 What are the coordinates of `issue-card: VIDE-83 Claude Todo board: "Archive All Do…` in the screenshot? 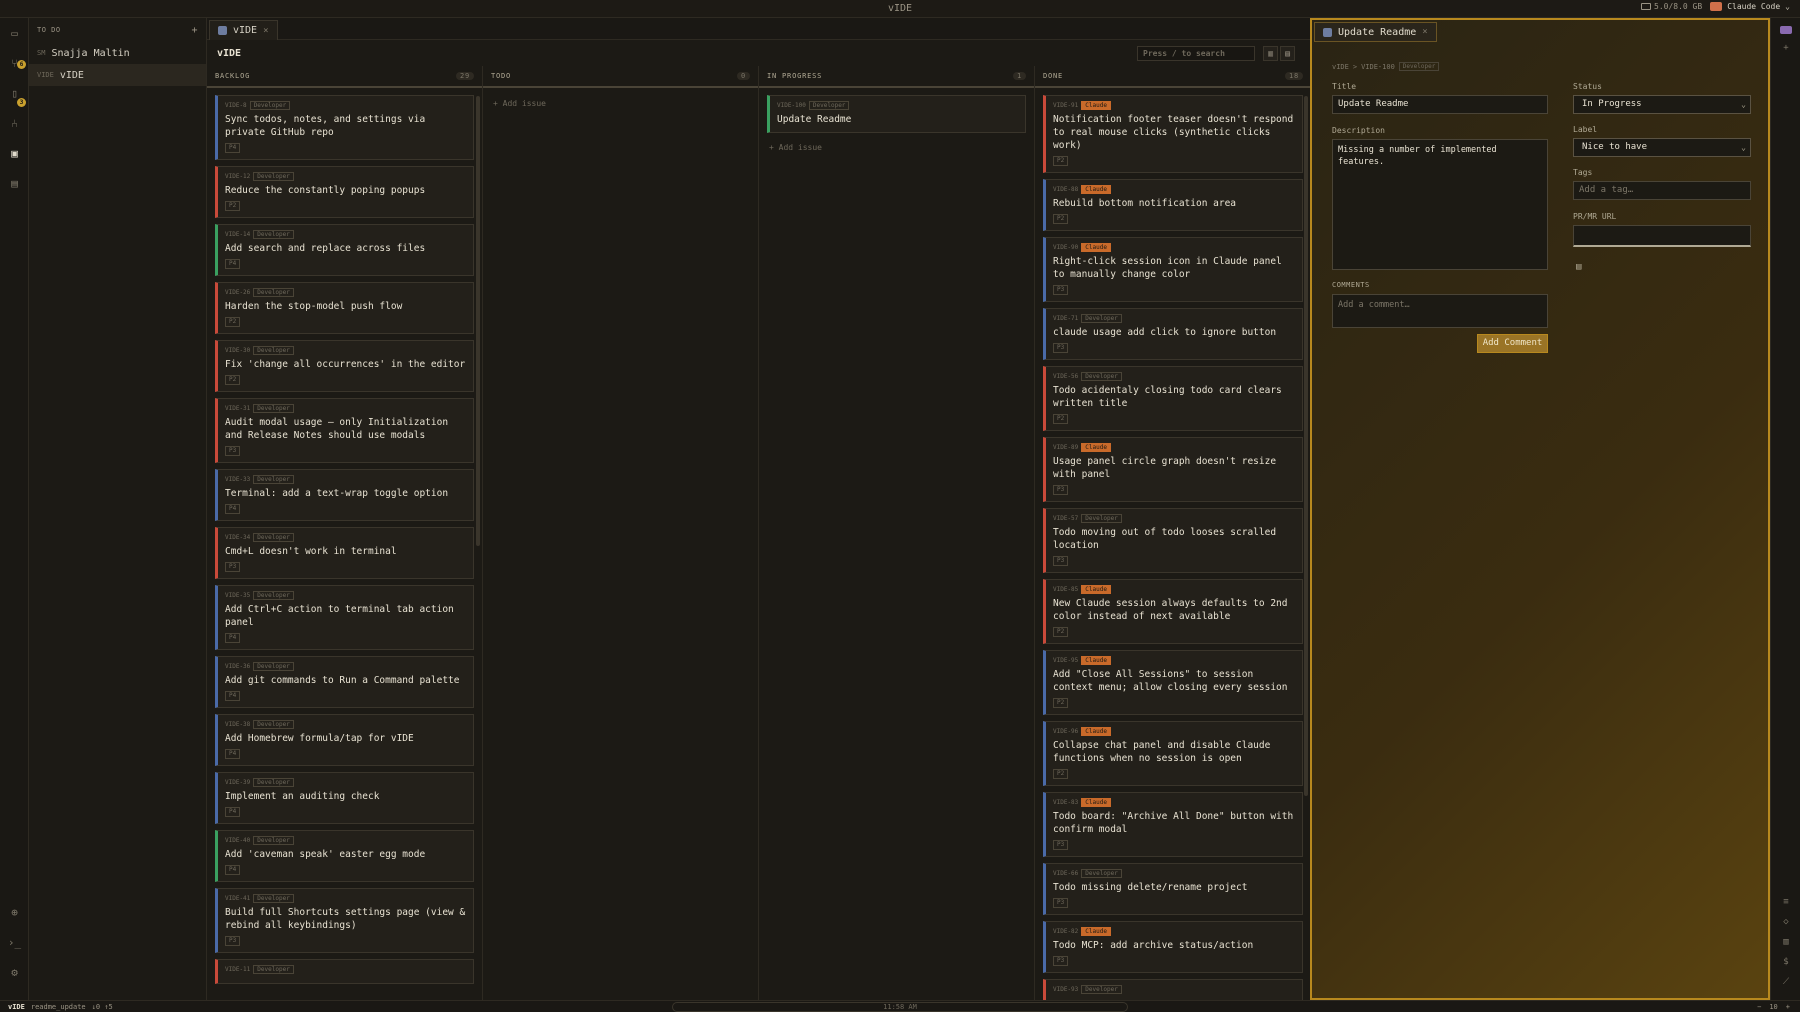 It's located at (1173, 824).